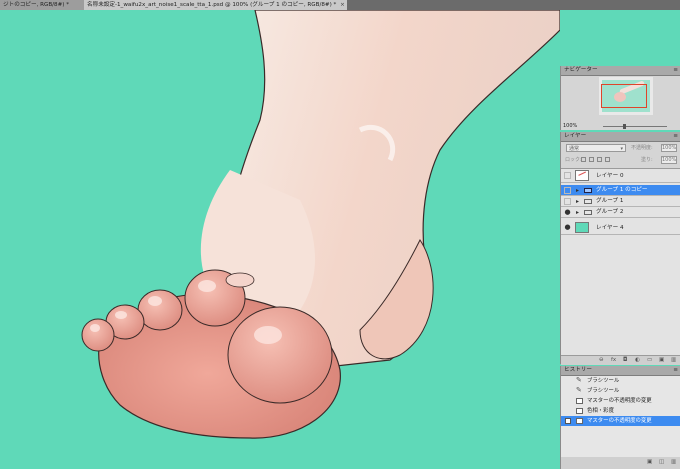  I want to click on lock-label: ロック:, so click(573, 160).